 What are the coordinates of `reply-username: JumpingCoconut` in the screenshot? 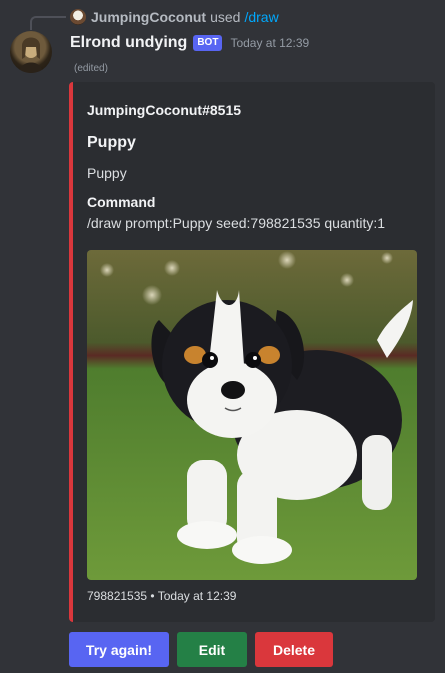 It's located at (148, 17).